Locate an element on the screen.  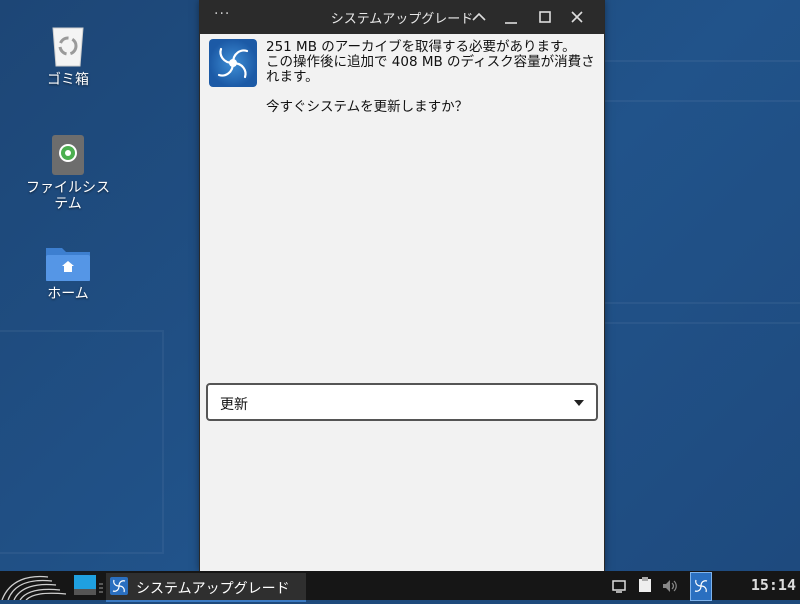
action-dropdown: 更新 is located at coordinates (402, 402).